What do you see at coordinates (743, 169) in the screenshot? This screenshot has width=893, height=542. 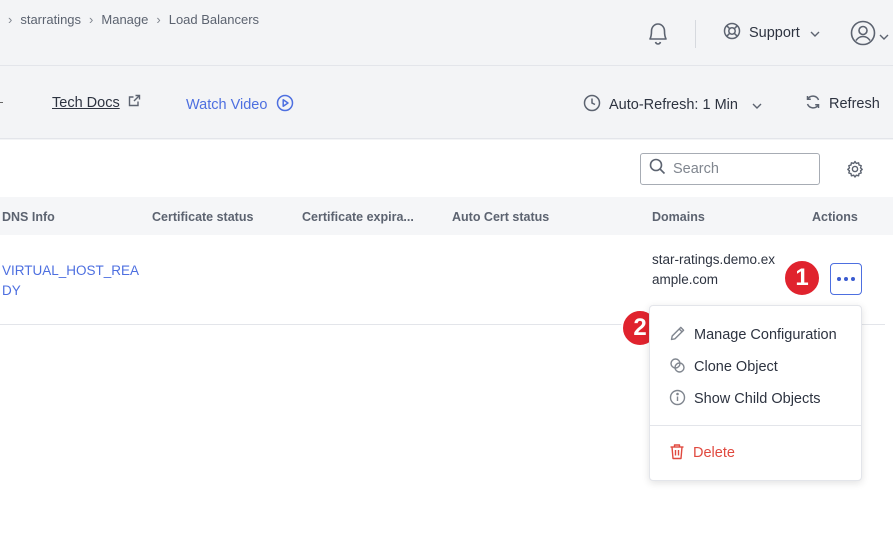 I see `search-input` at bounding box center [743, 169].